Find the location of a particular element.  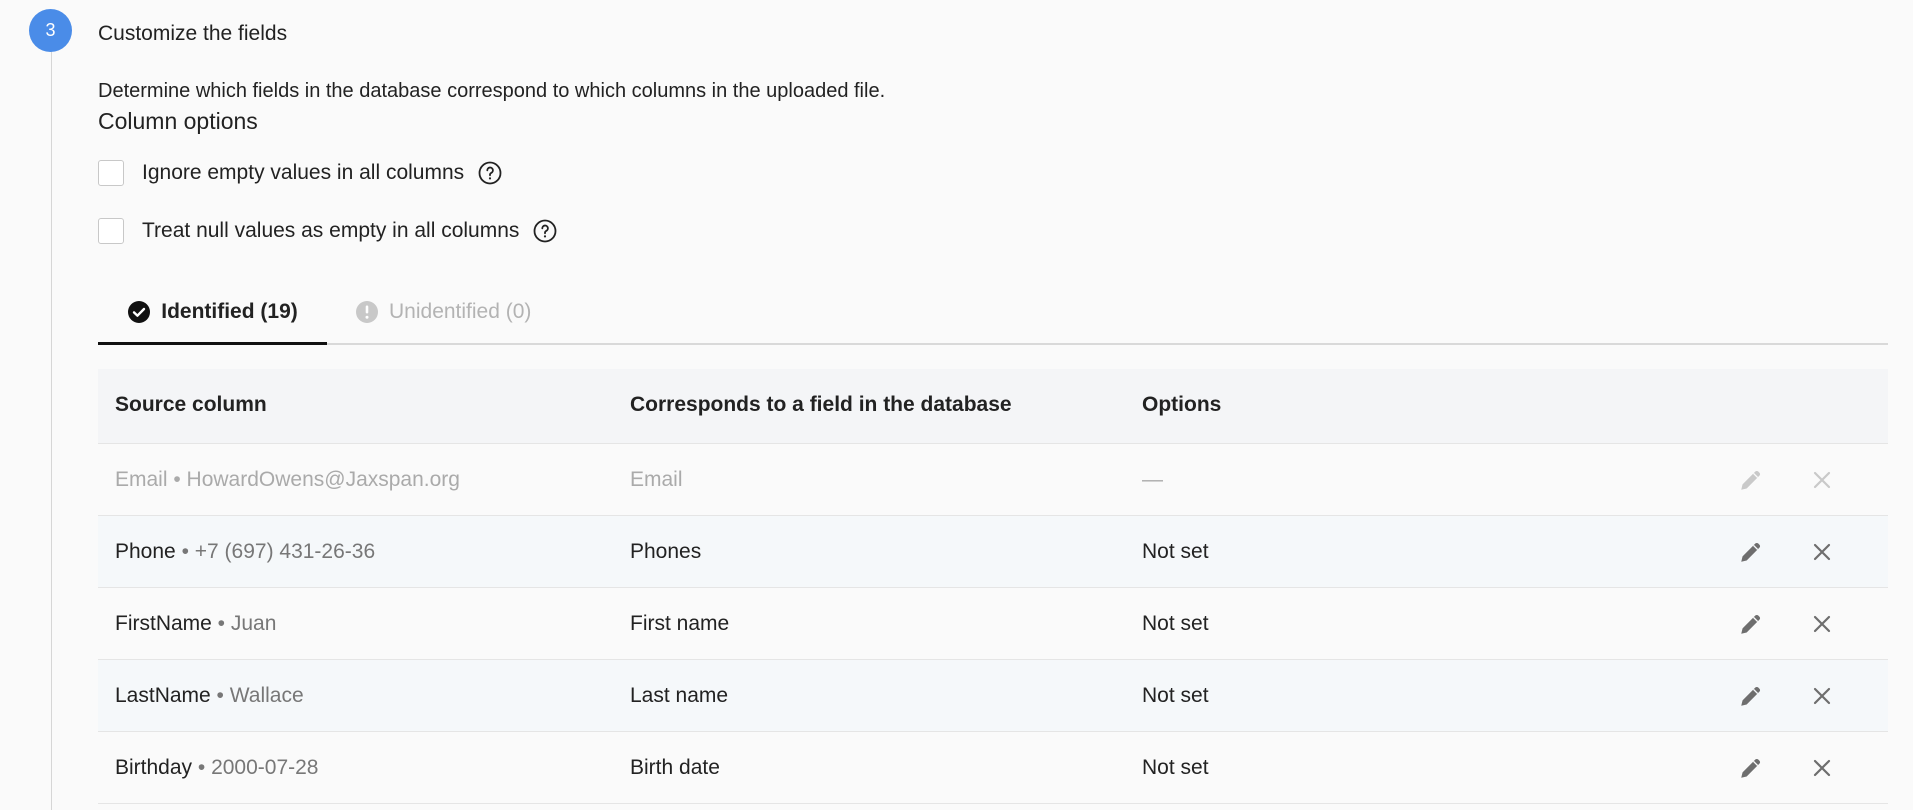

table-row: LastName • Wallace Last name Not set is located at coordinates (993, 696).